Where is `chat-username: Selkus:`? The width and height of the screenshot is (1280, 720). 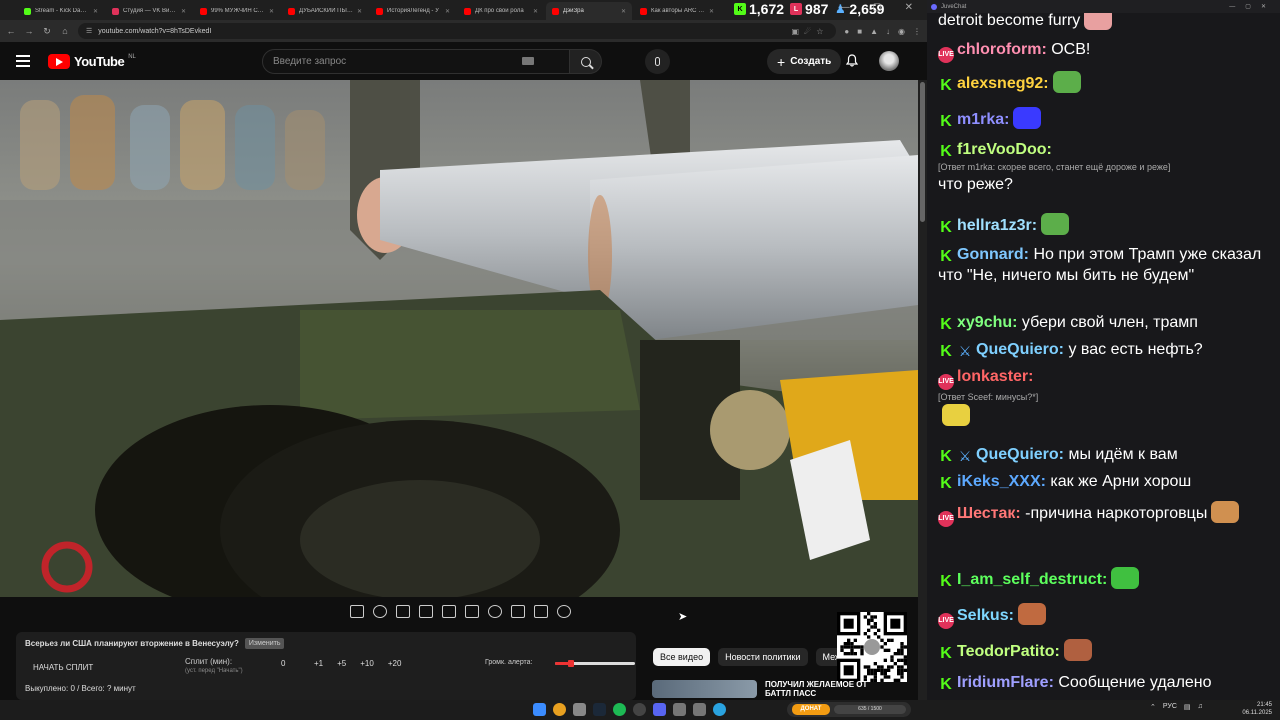 chat-username: Selkus: is located at coordinates (985, 615).